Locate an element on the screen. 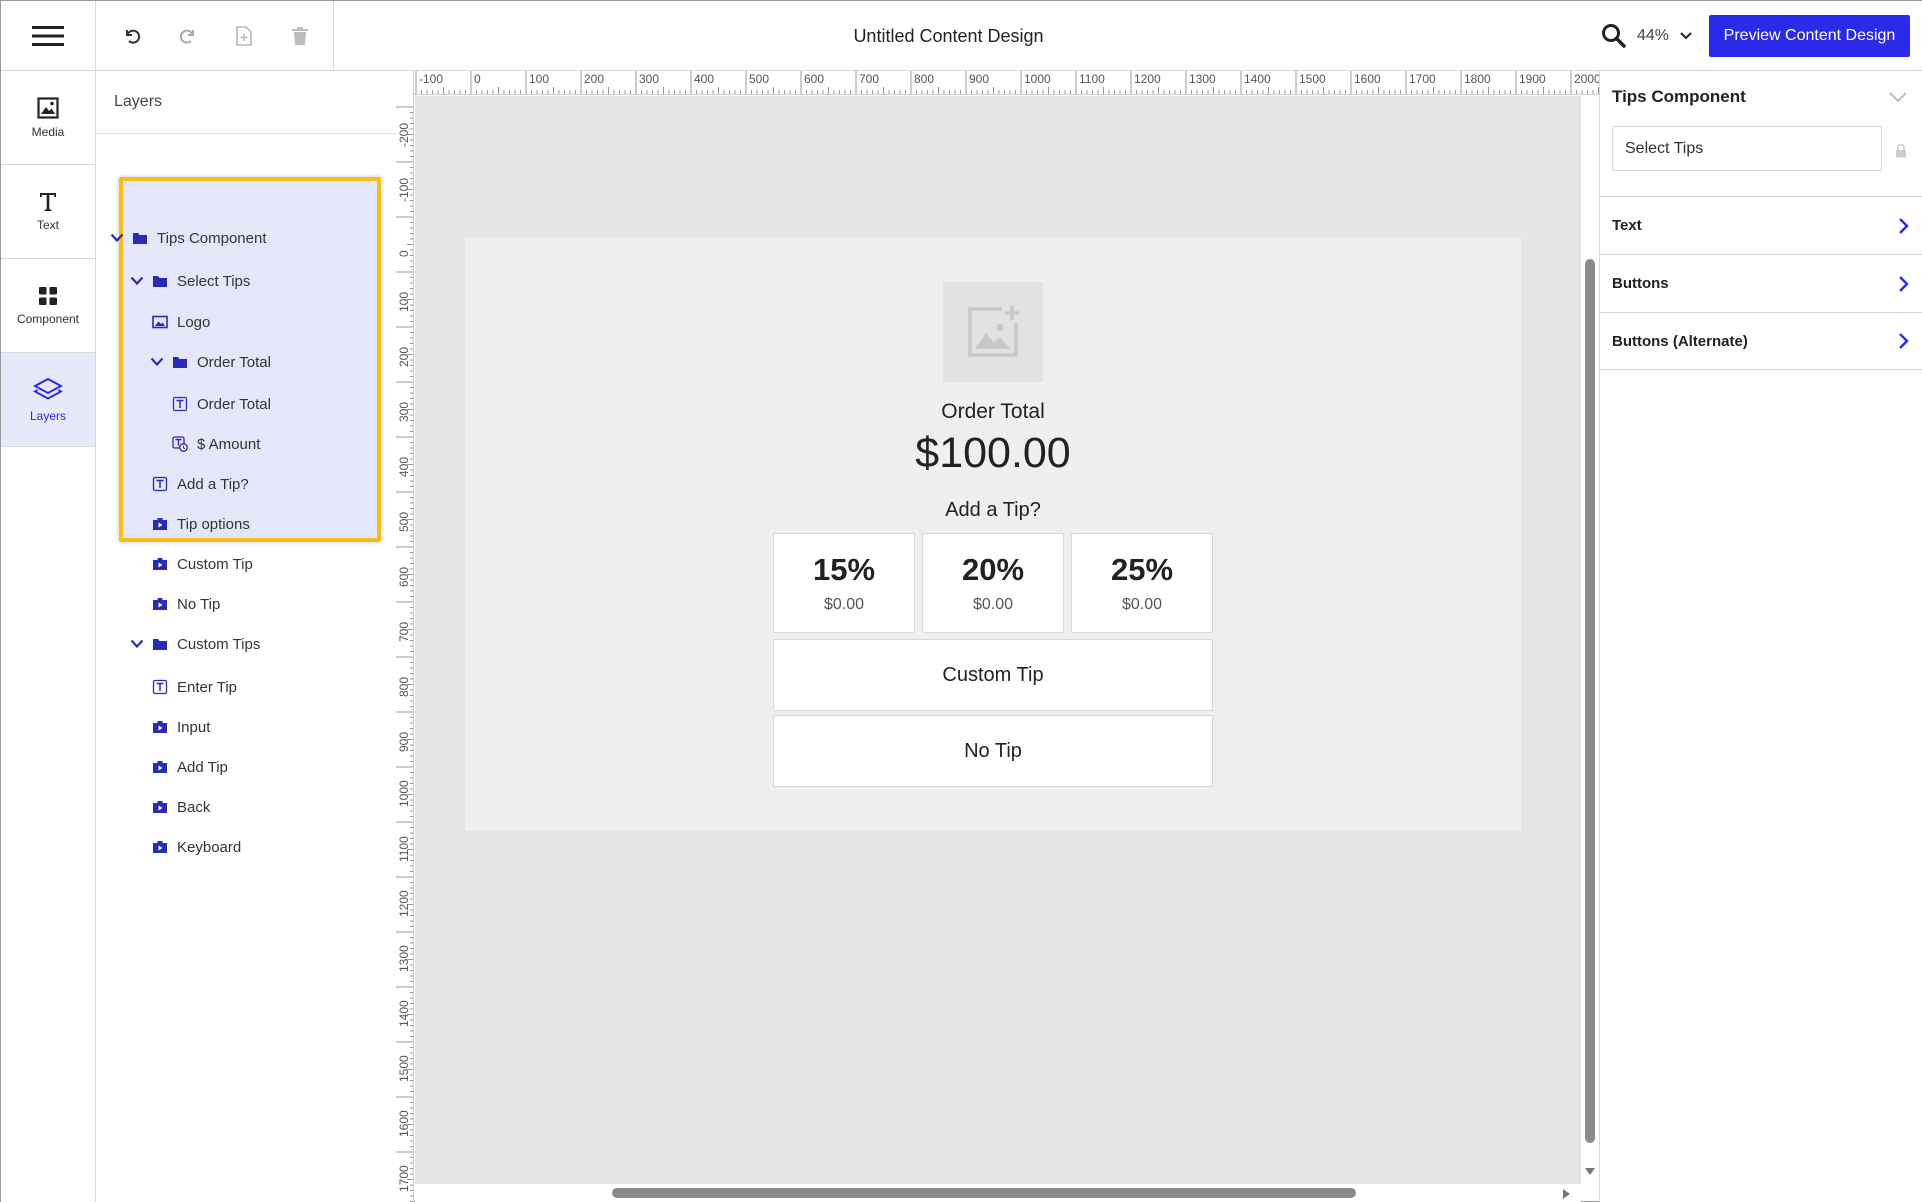  ruler-tick-label: 500 is located at coordinates (759, 79).